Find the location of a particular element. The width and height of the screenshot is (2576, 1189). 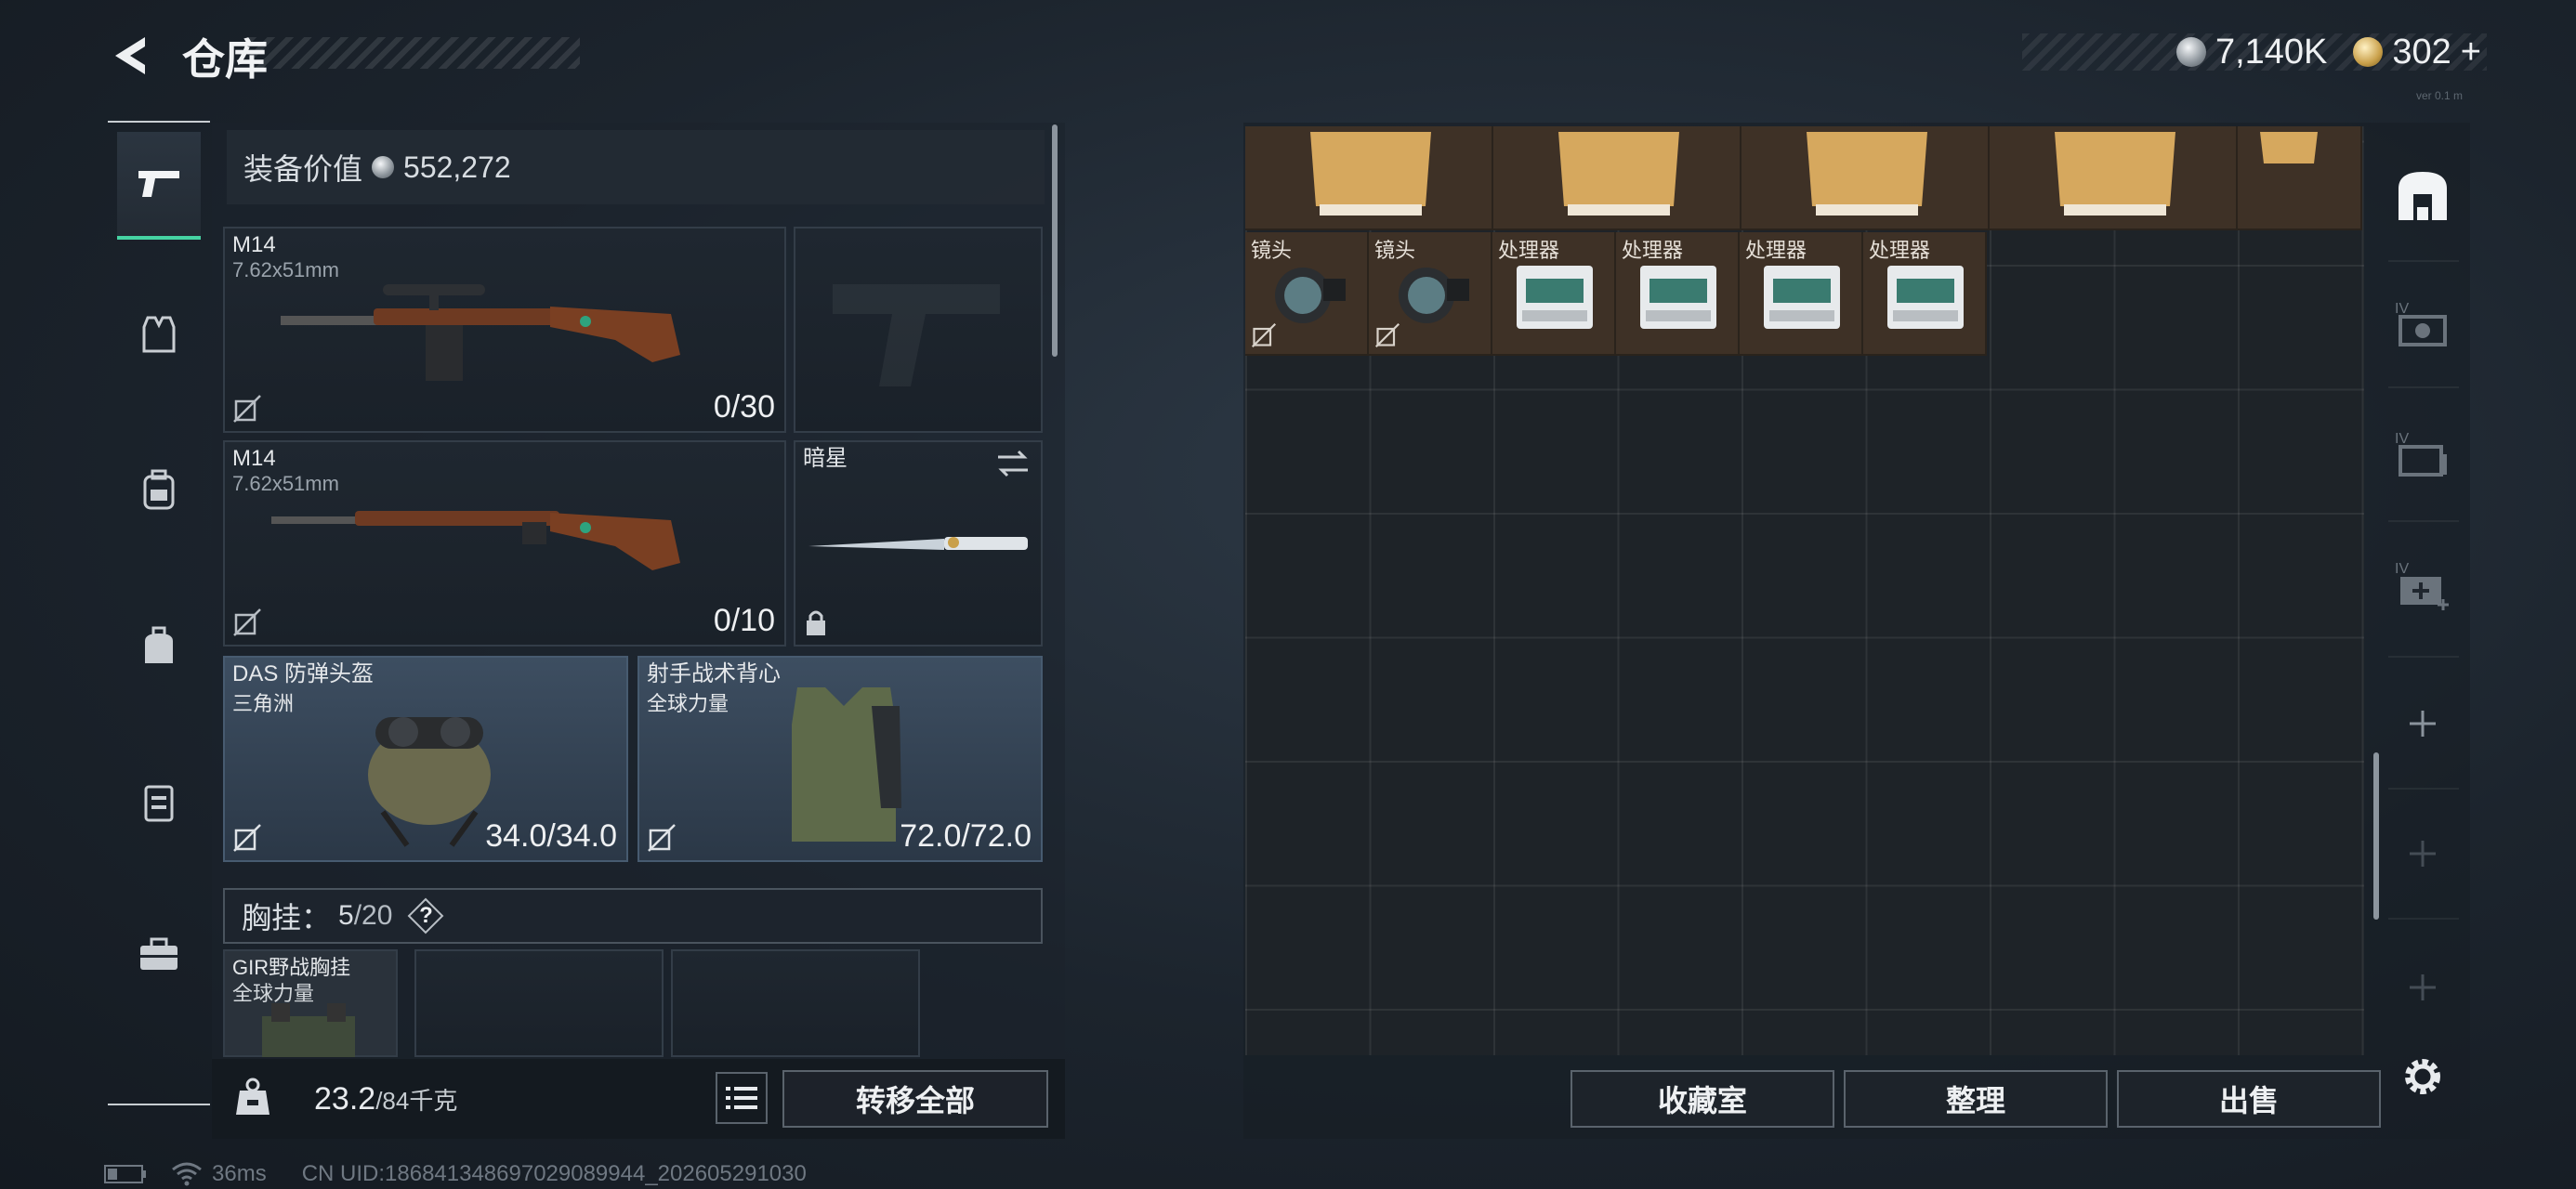

nav-backpack is located at coordinates (159, 491).